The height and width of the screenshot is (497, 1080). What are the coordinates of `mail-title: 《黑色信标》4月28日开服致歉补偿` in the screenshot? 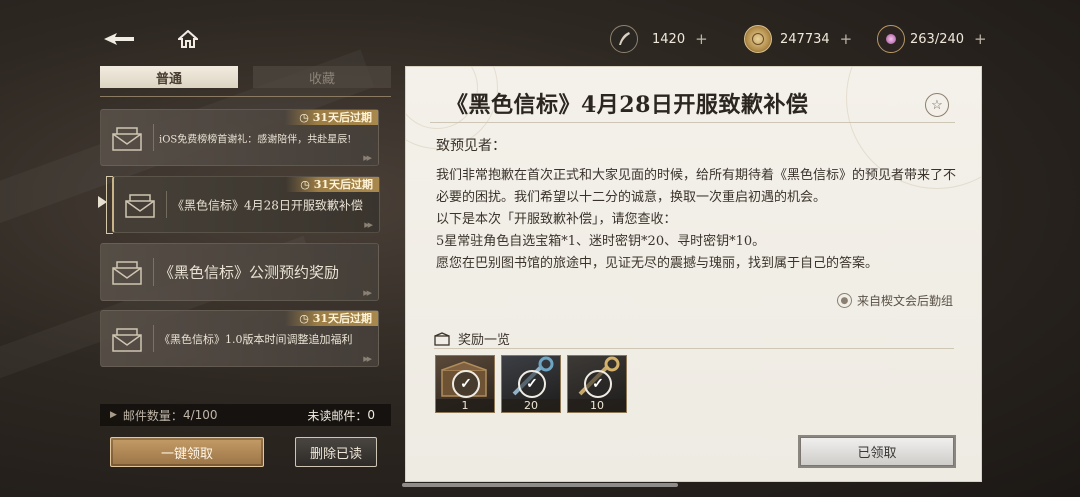 It's located at (267, 205).